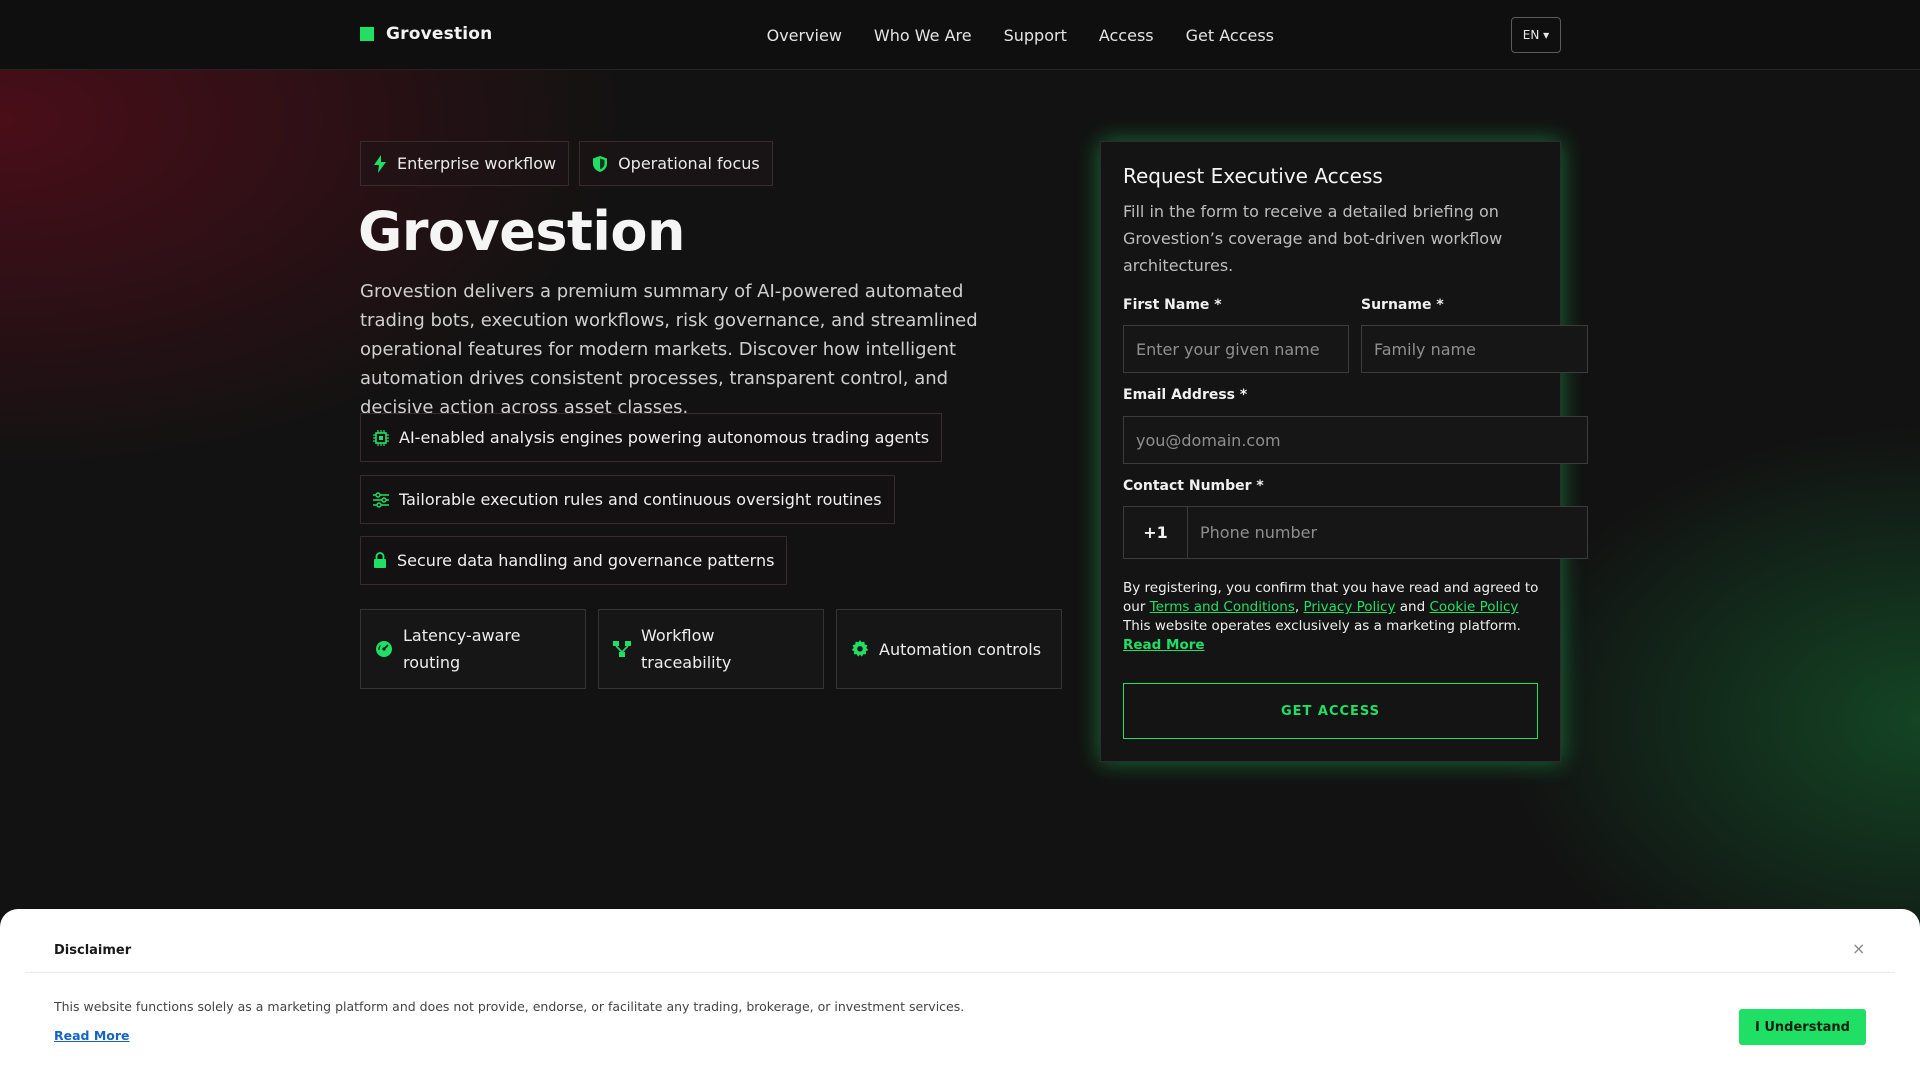  I want to click on consent-and: and, so click(1412, 607).